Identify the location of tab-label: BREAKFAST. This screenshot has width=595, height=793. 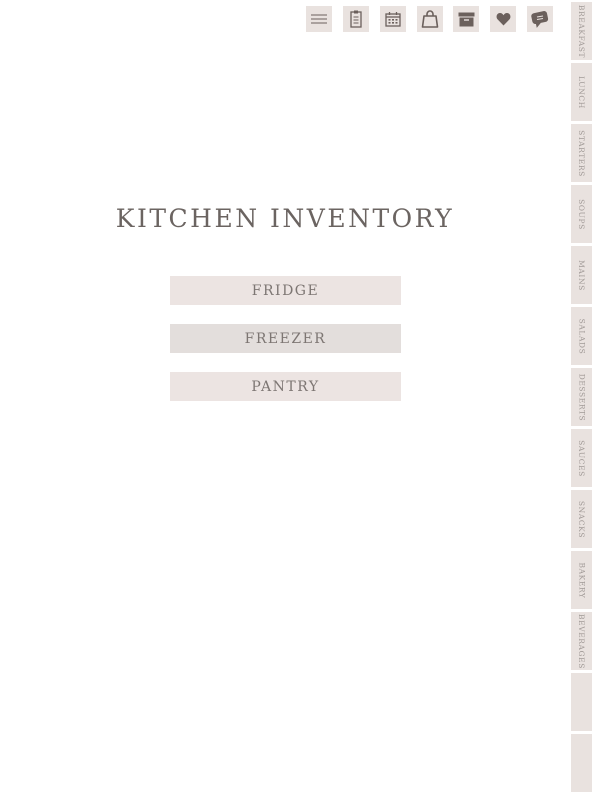
(582, 31).